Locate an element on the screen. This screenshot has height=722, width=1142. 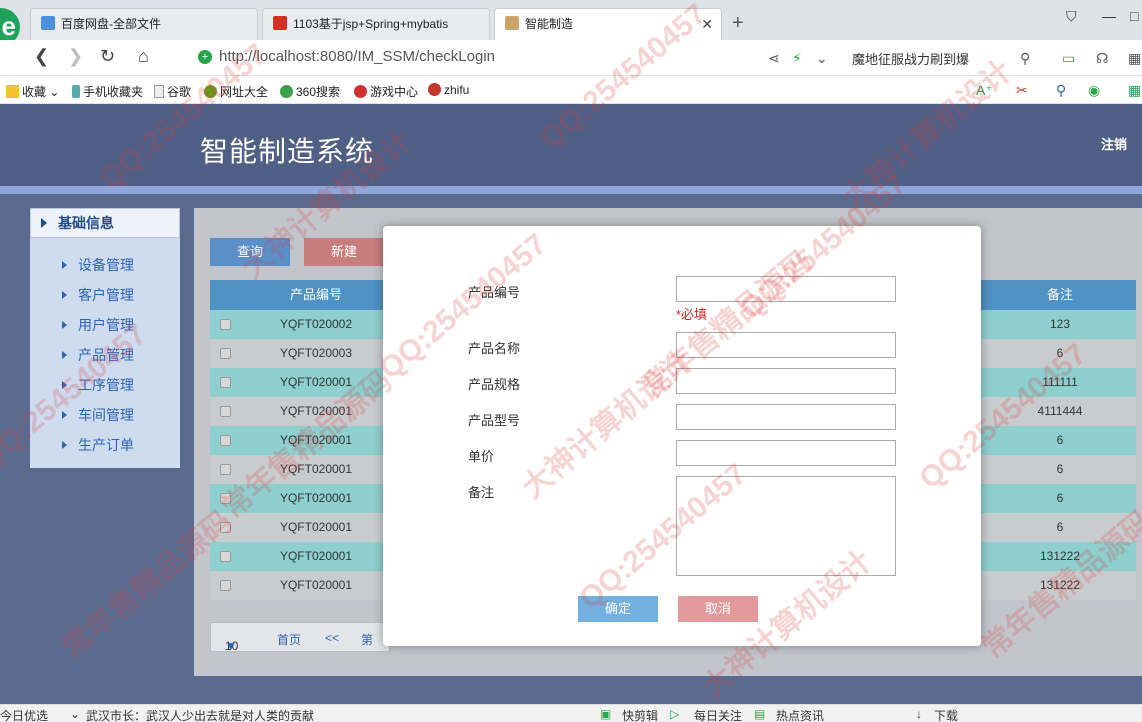
status-item-daily: 每日关注 is located at coordinates (718, 714).